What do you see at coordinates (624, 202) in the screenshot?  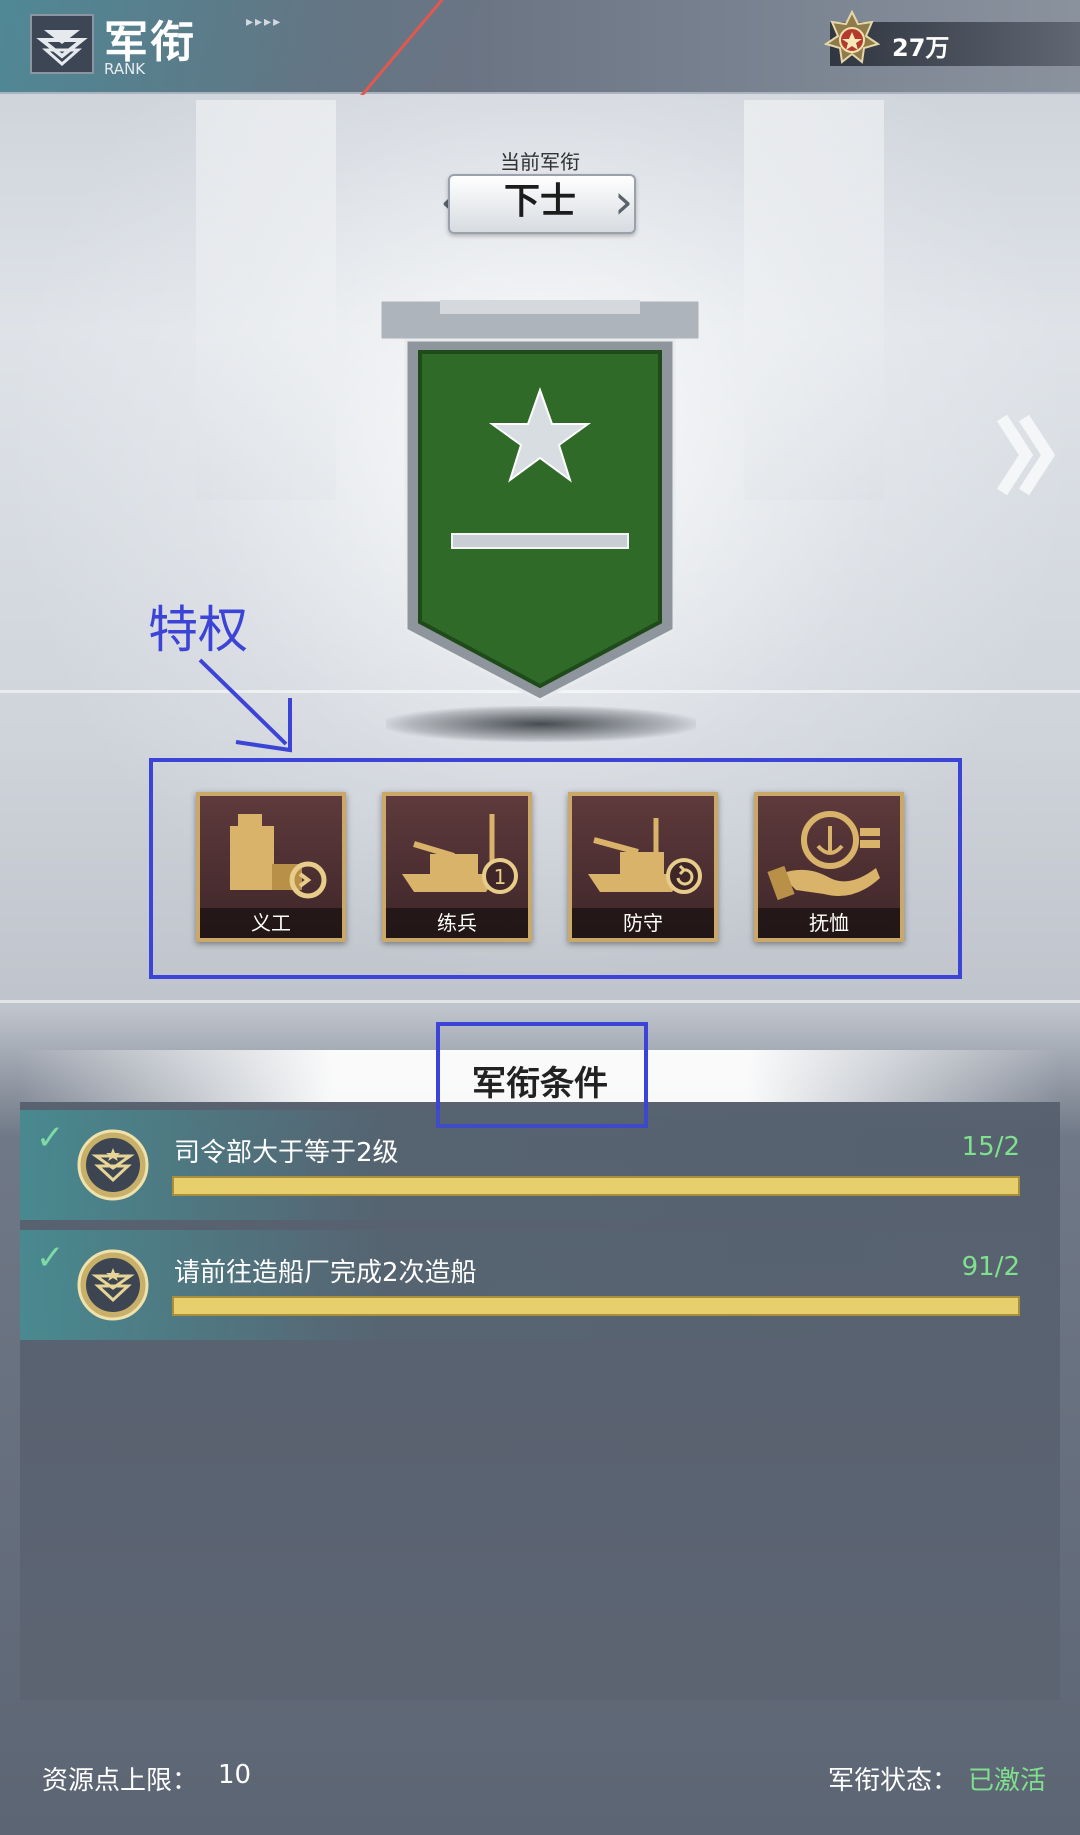 I see `chevron-right-icon: ›` at bounding box center [624, 202].